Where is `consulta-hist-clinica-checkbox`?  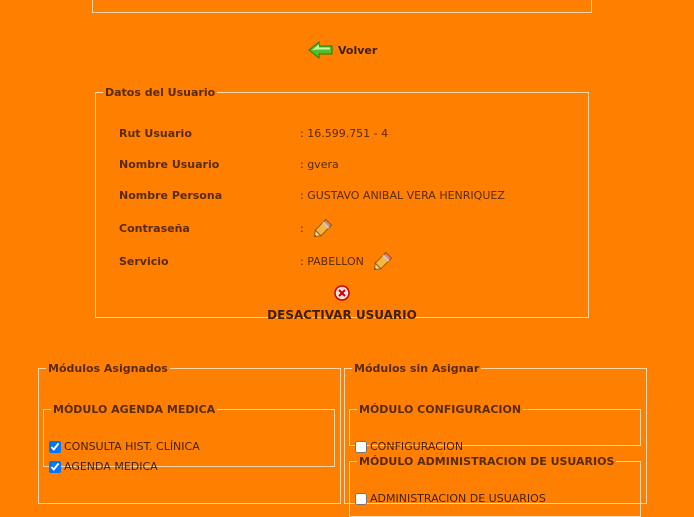 consulta-hist-clinica-checkbox is located at coordinates (55, 446).